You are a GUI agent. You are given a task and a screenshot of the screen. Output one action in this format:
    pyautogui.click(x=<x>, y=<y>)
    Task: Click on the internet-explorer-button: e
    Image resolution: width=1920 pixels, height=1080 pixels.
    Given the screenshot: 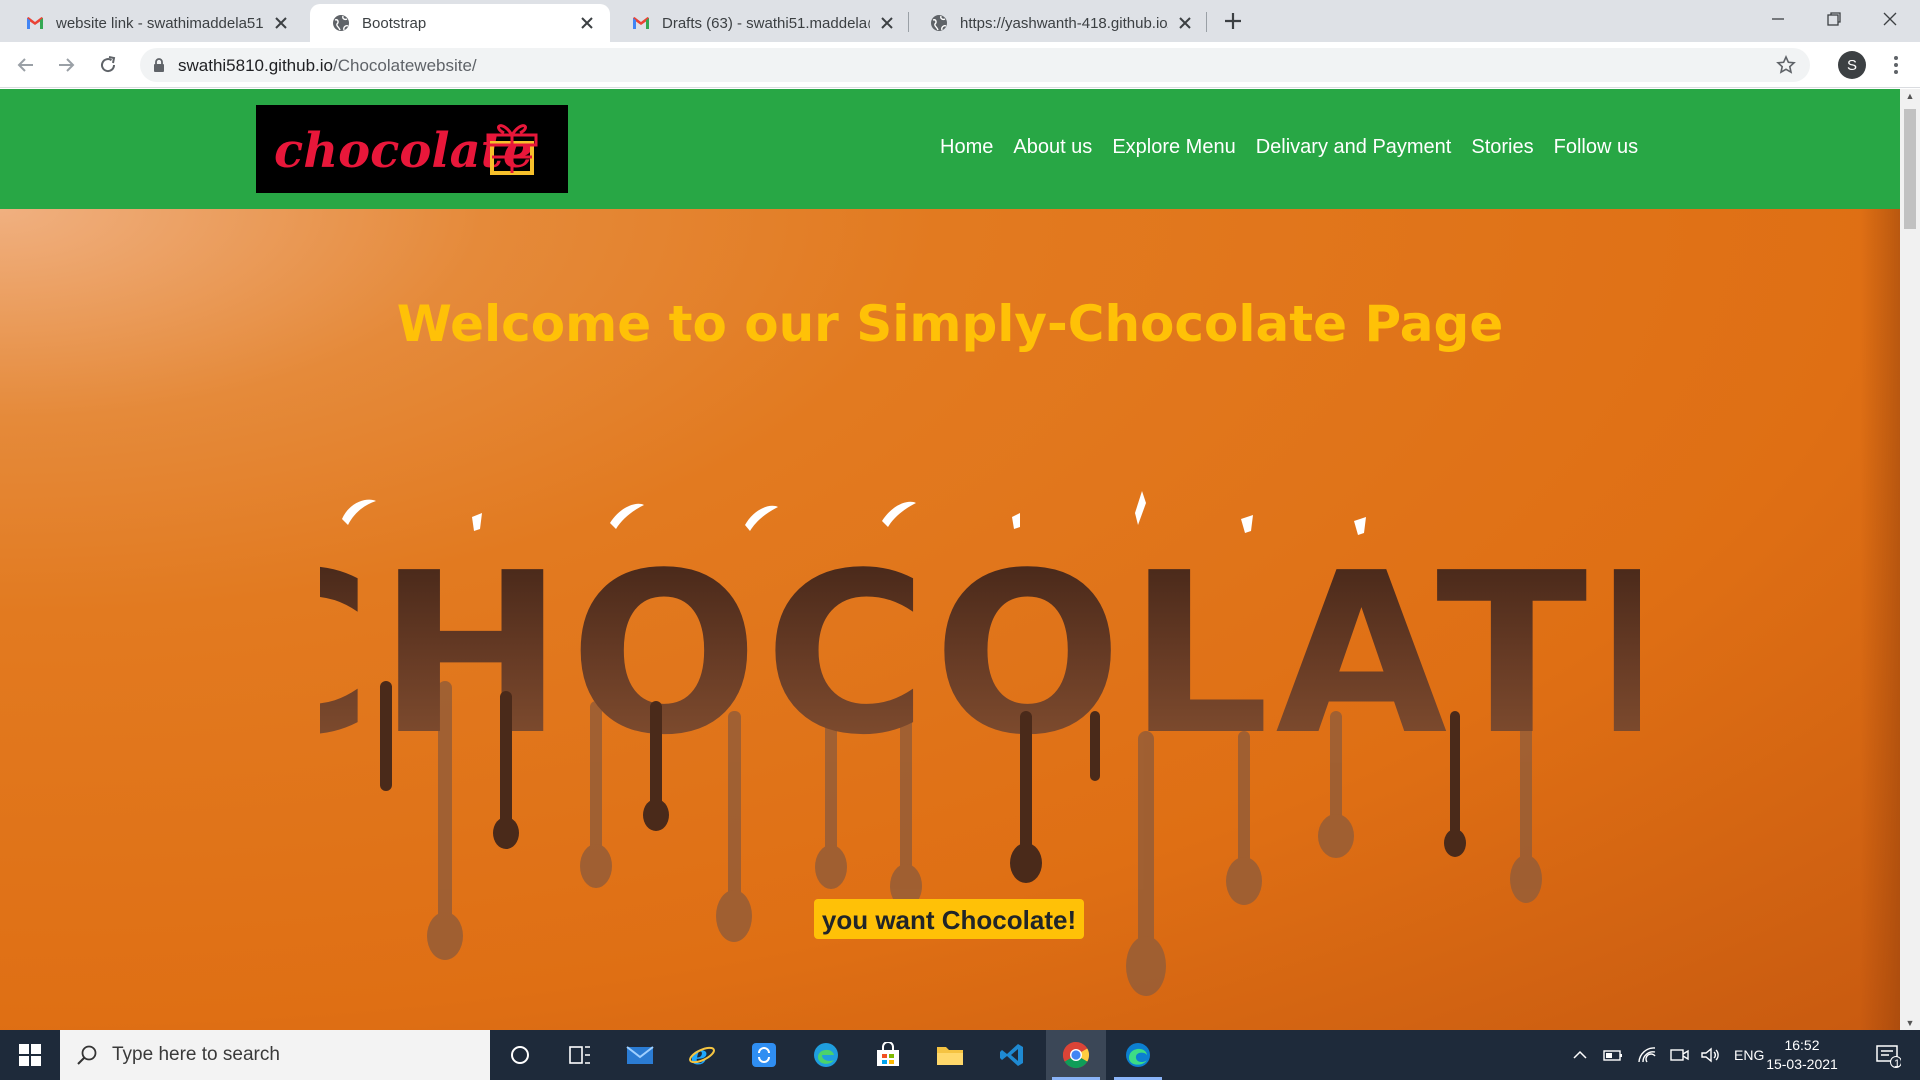 What is the action you would take?
    pyautogui.click(x=702, y=1055)
    